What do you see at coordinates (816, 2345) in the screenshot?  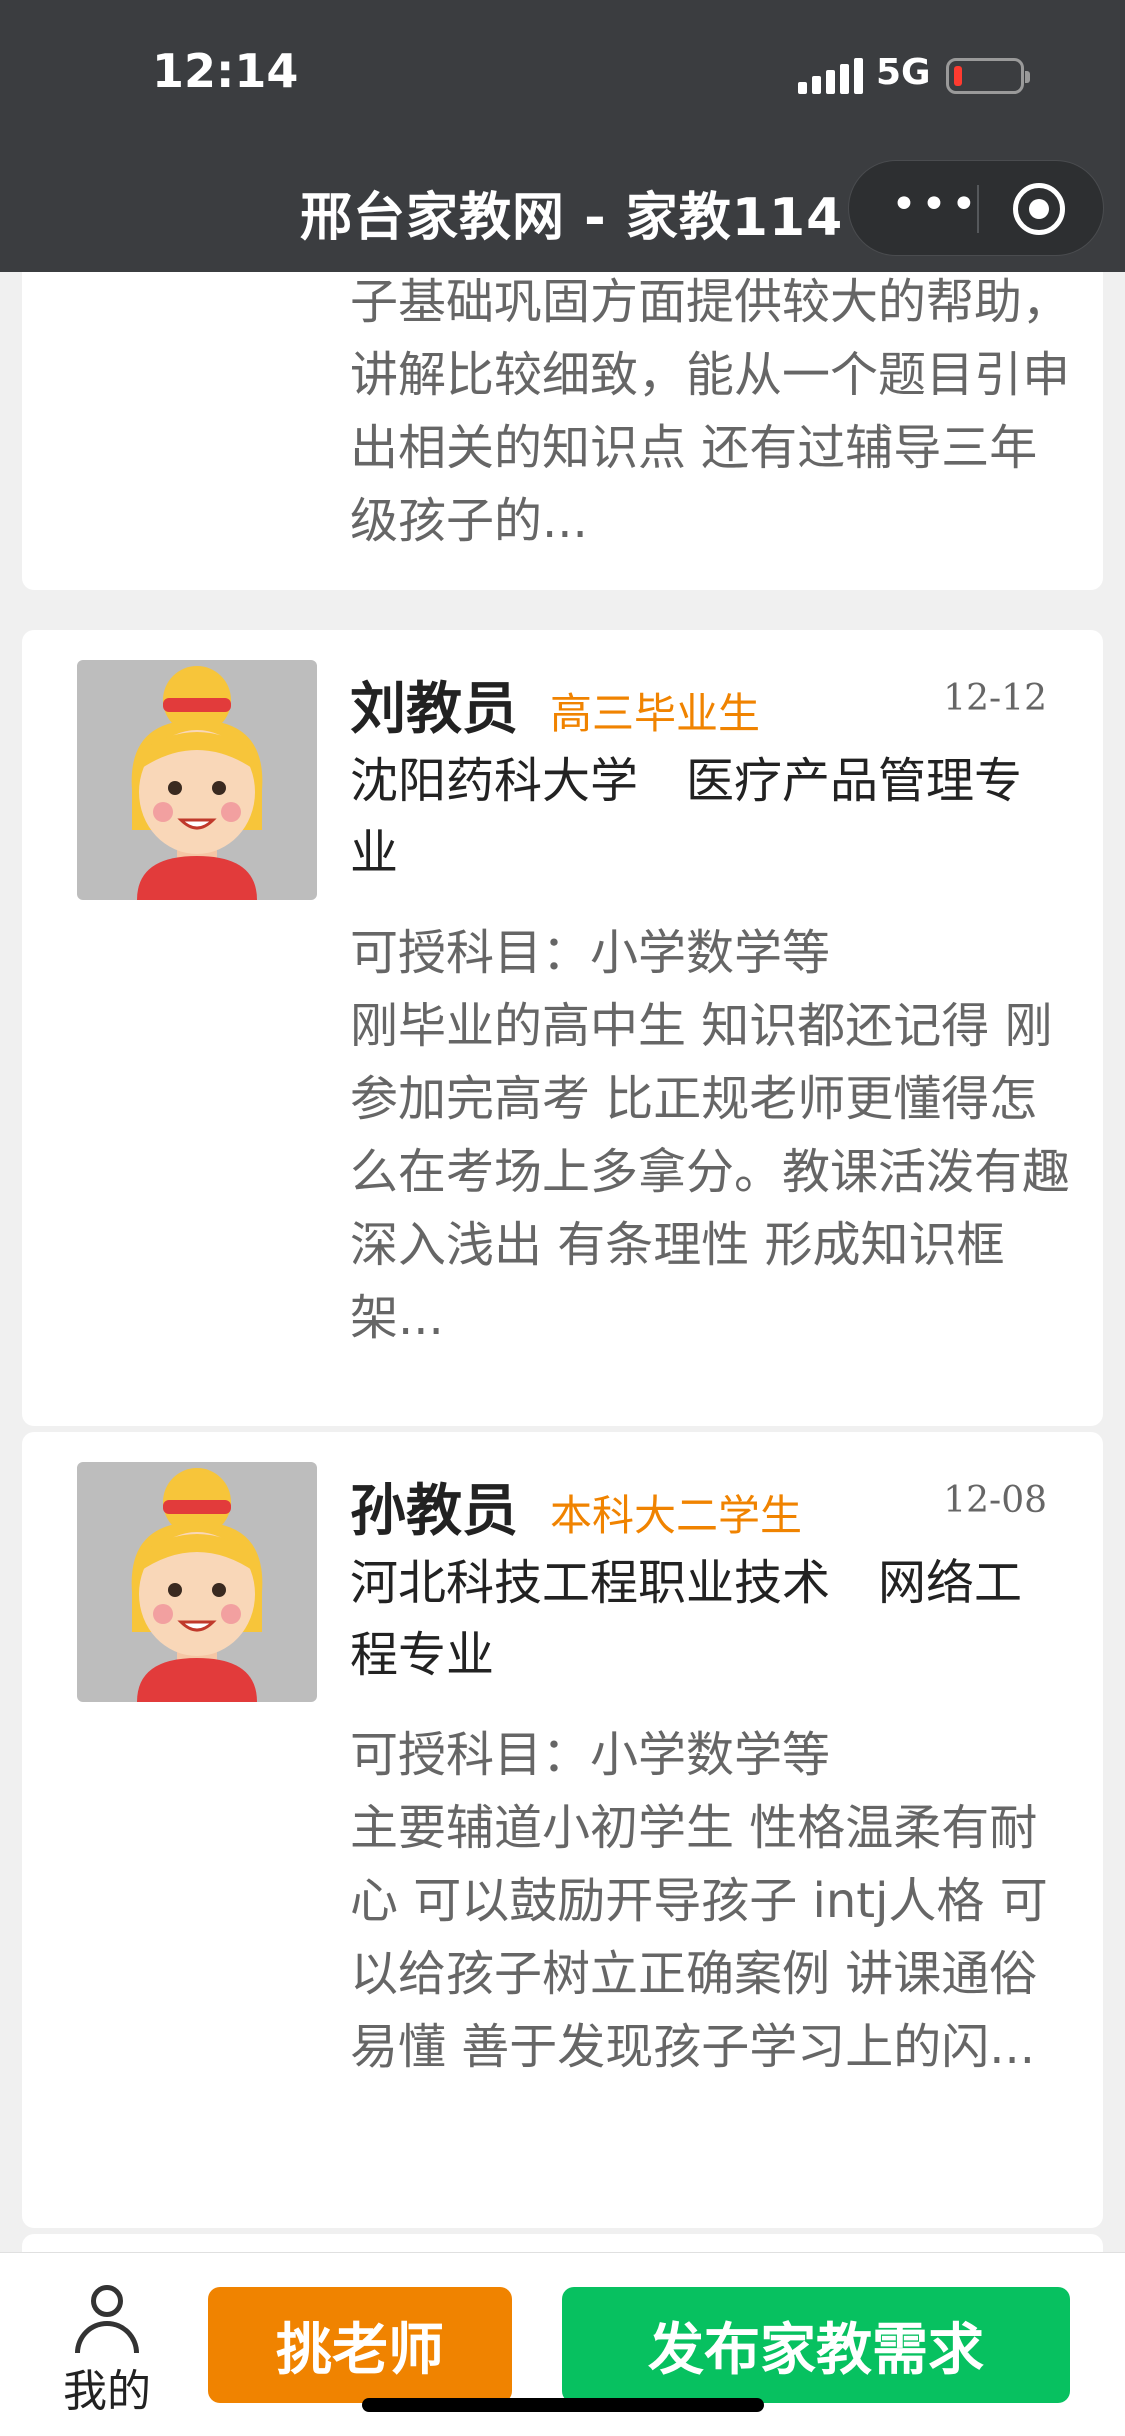 I see `post-request-button: 发布家教需求` at bounding box center [816, 2345].